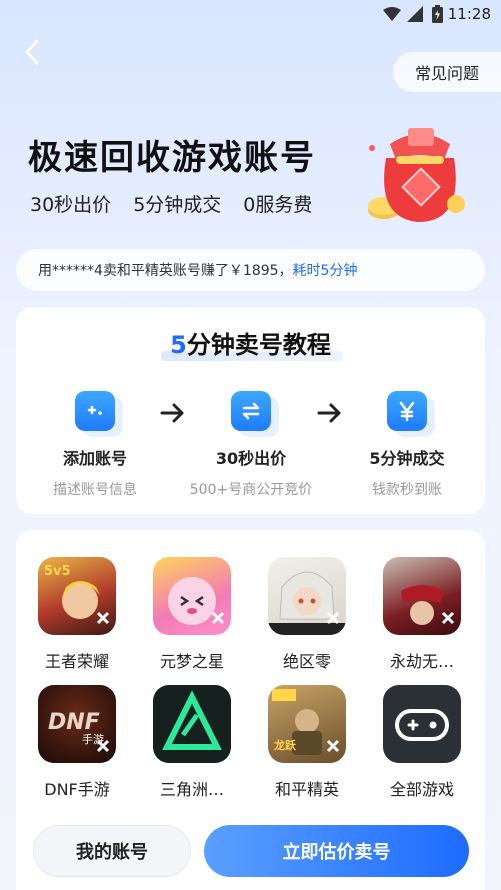 The width and height of the screenshot is (501, 890). What do you see at coordinates (422, 596) in the screenshot?
I see `naraka-icon` at bounding box center [422, 596].